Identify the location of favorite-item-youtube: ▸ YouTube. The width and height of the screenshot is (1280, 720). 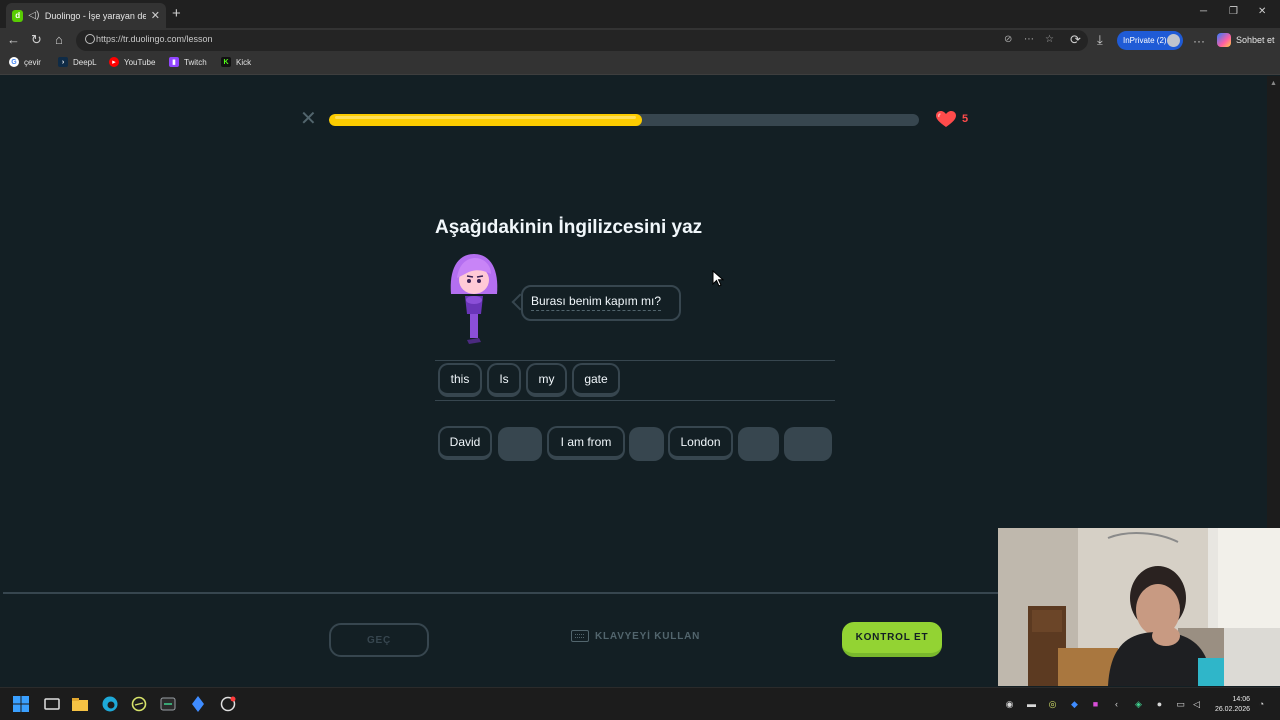
(132, 62).